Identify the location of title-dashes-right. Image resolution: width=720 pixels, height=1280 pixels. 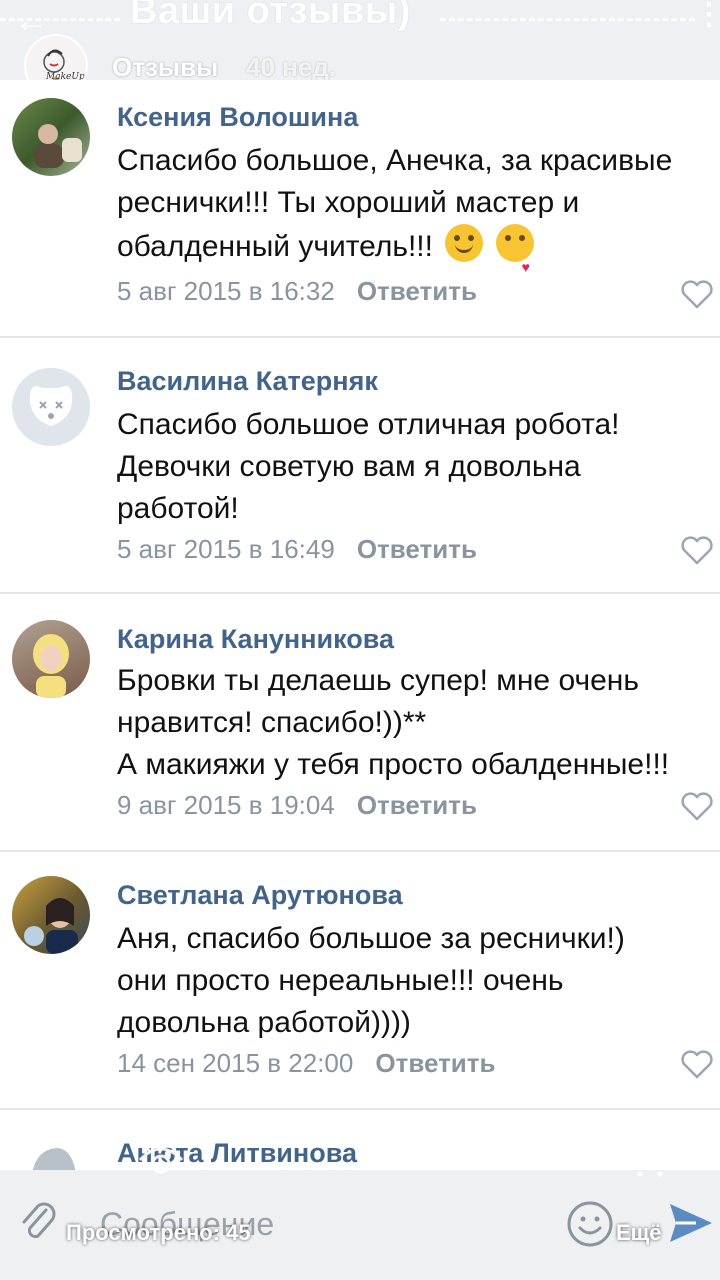
(567, 19).